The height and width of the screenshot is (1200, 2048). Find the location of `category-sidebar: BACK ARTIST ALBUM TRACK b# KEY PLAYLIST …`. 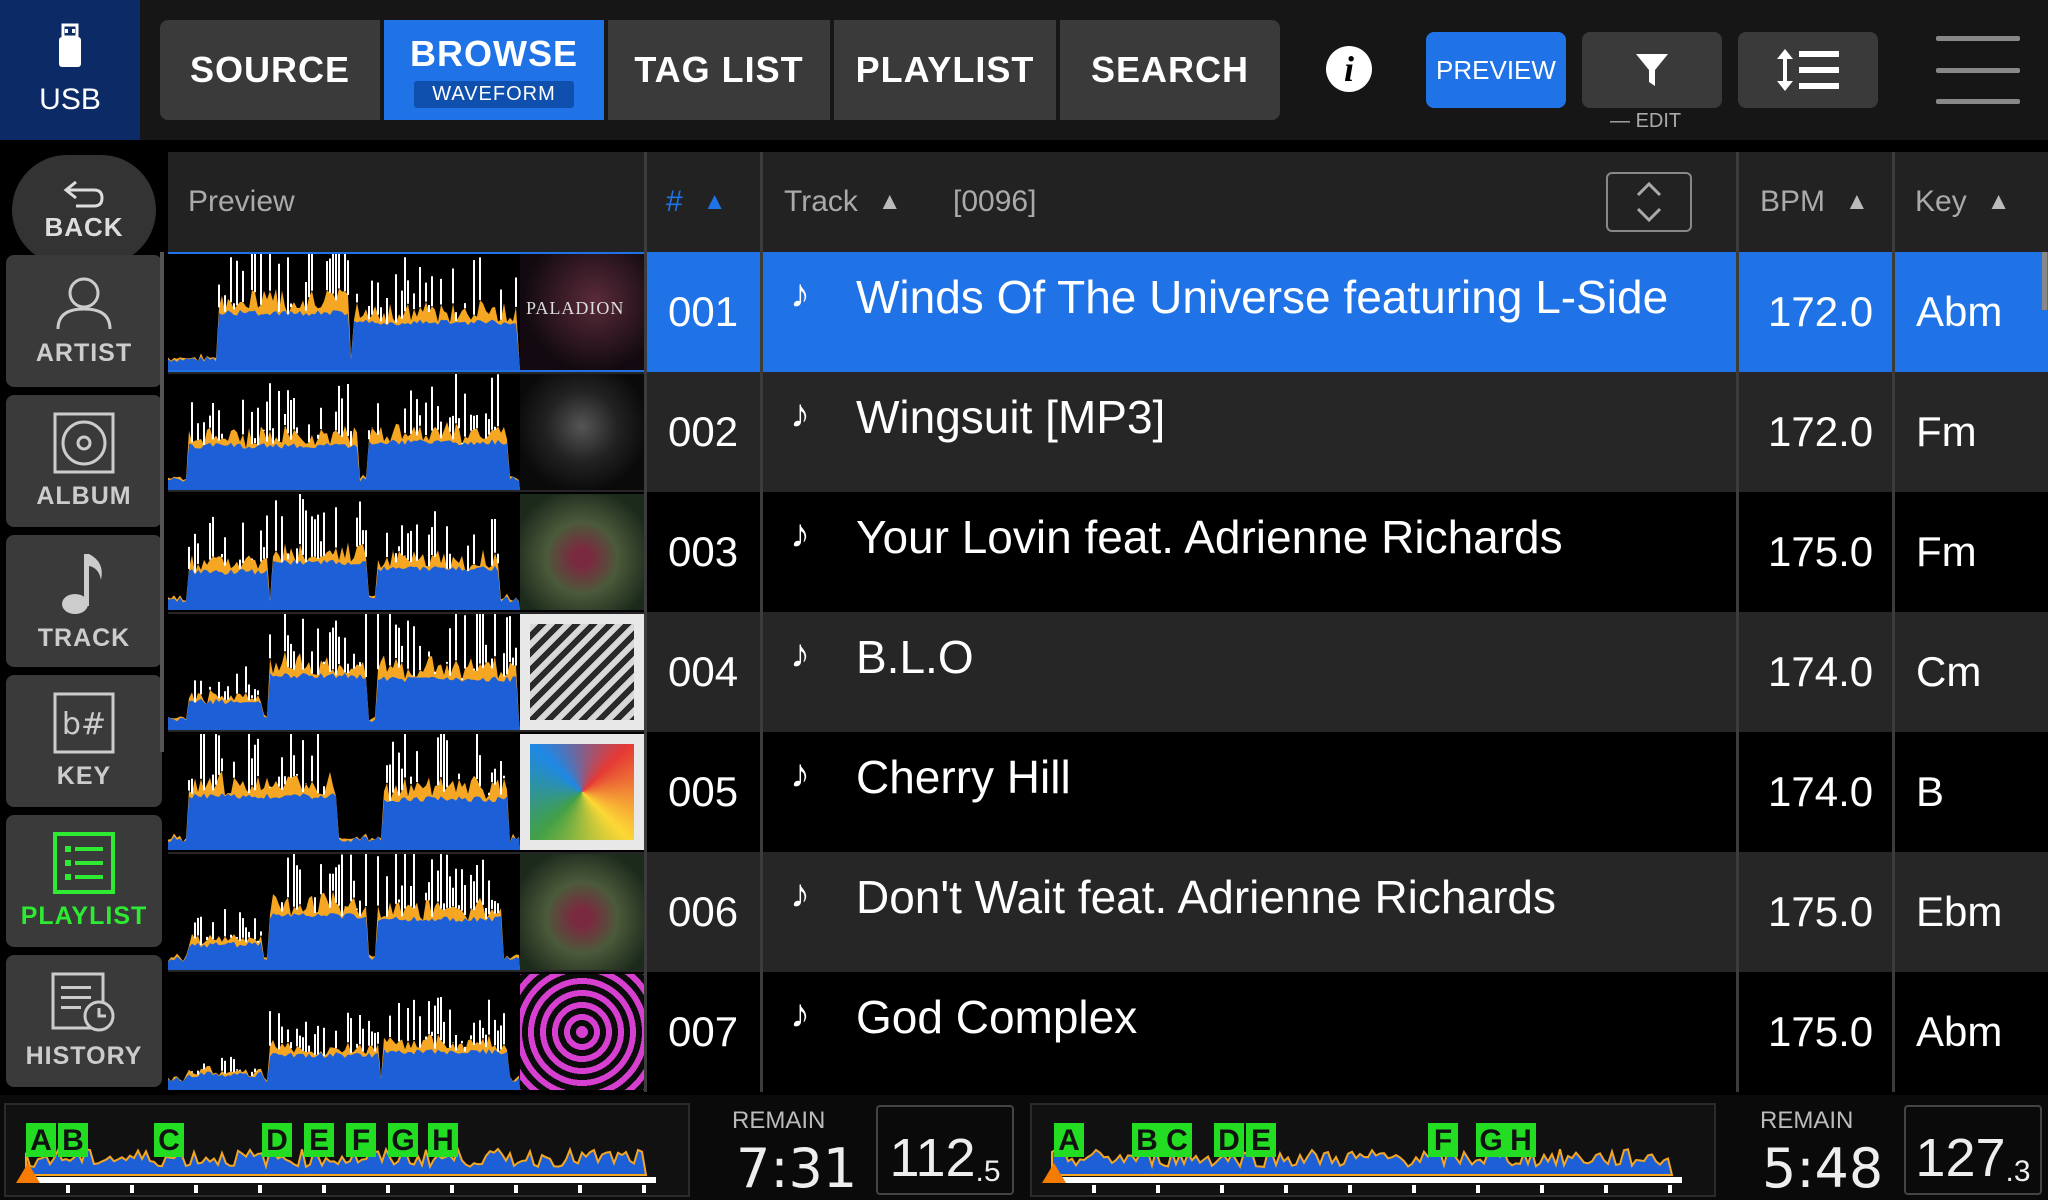

category-sidebar: BACK ARTIST ALBUM TRACK b# KEY PLAYLIST … is located at coordinates (82, 617).